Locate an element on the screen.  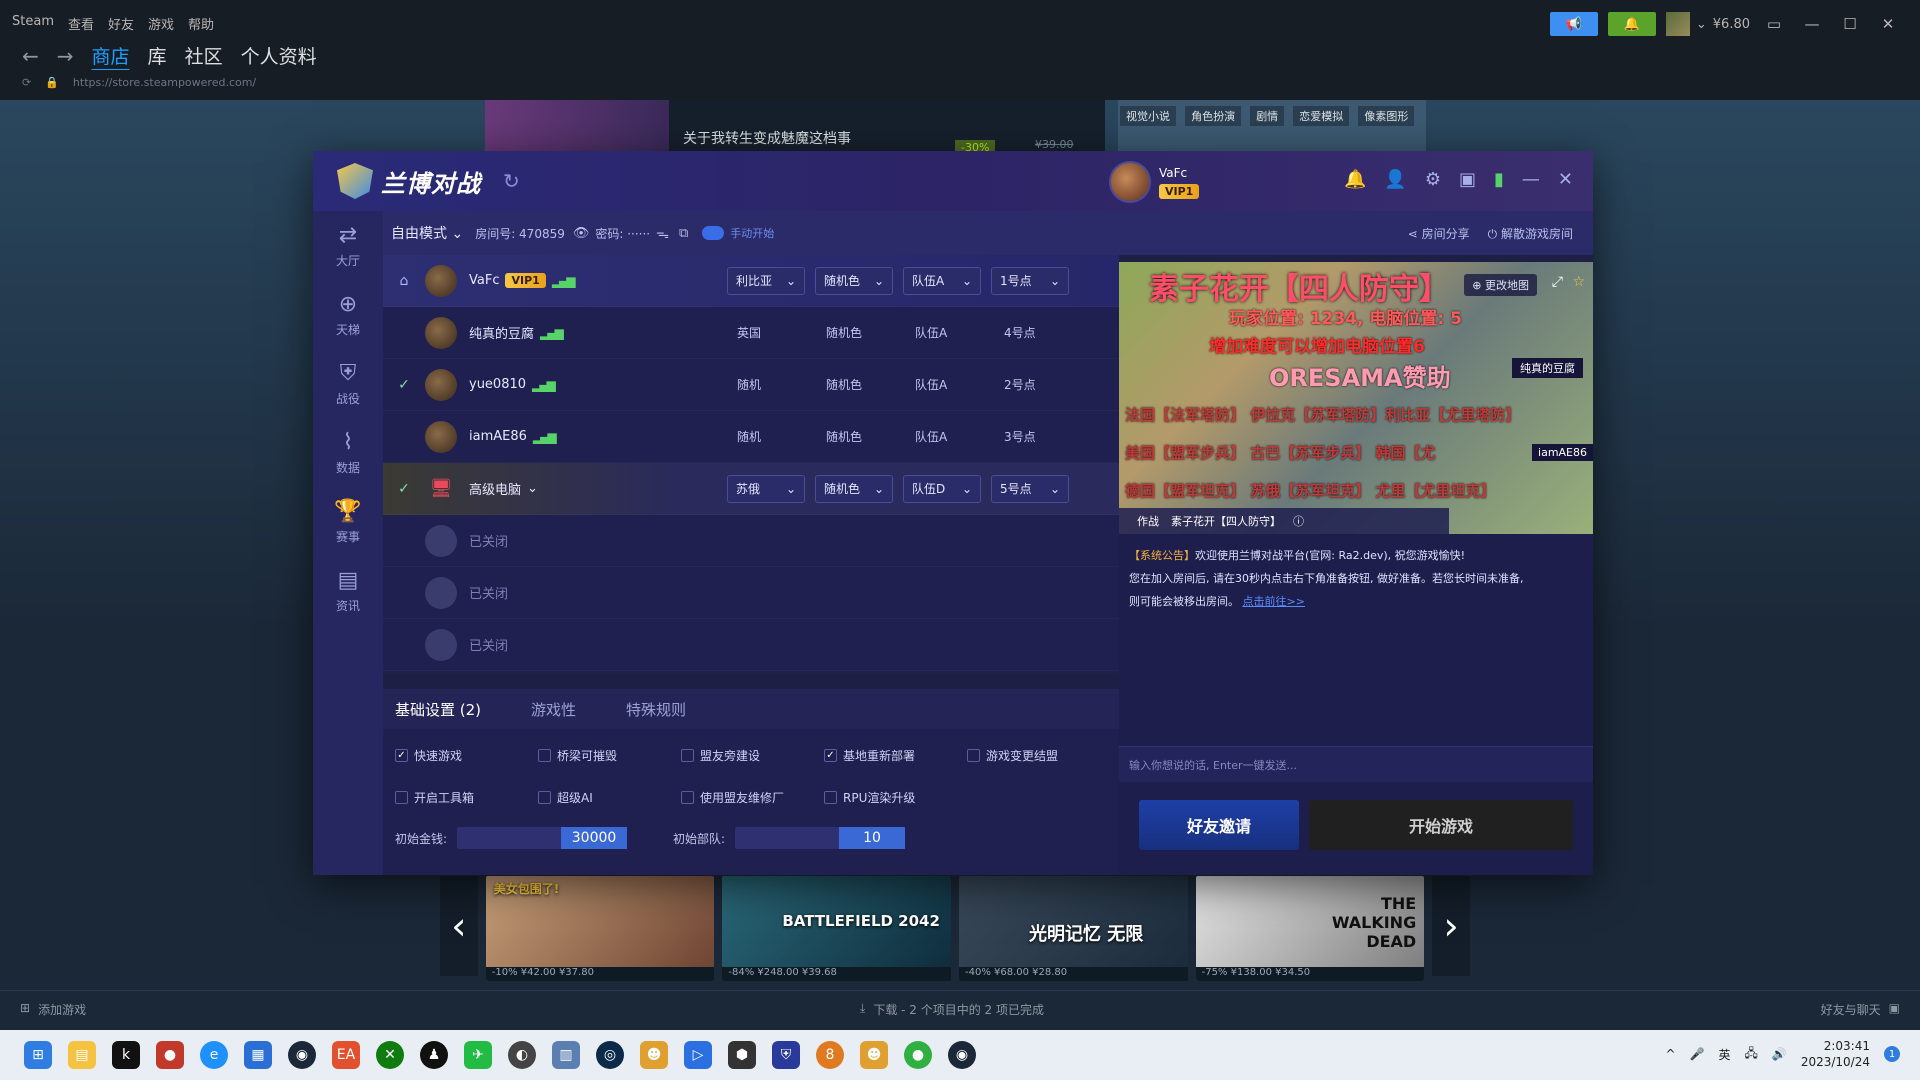
settings-gear-icon: ⚙ is located at coordinates (1433, 179).